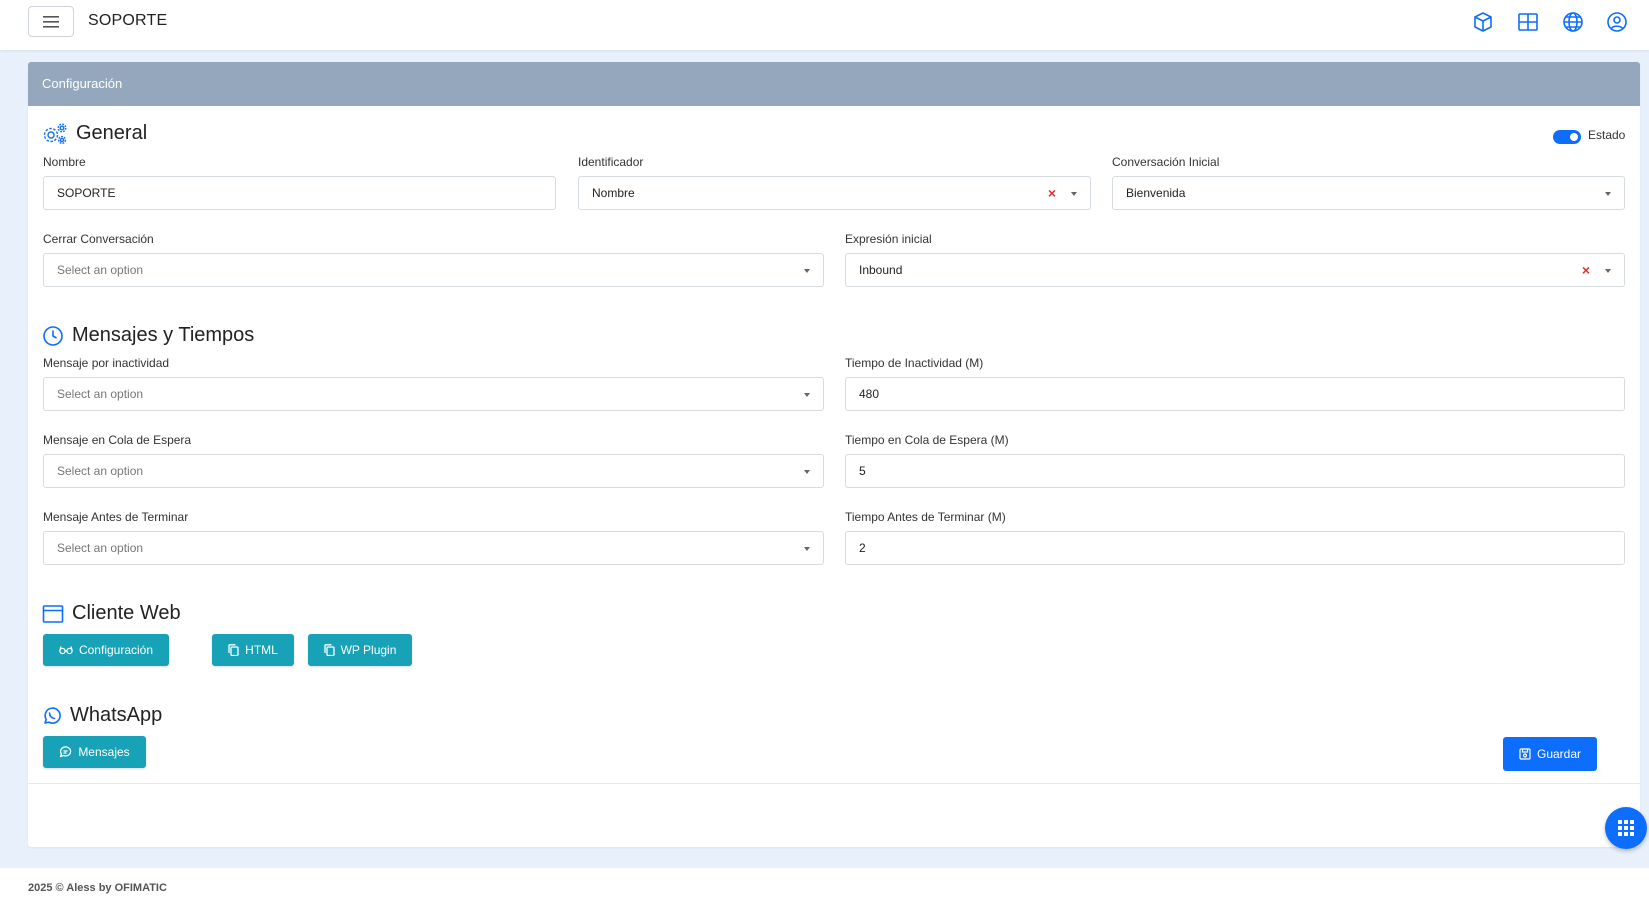 The width and height of the screenshot is (1649, 911). I want to click on conversacion-inicial-label: Conversación Inicial, so click(1166, 162).